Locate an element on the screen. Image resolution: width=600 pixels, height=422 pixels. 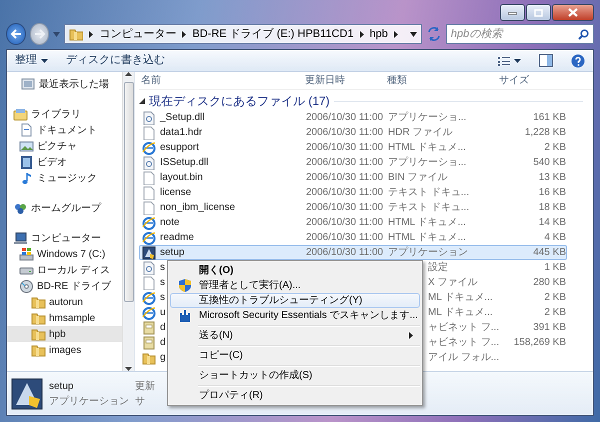
file-name: _Setup.dll is located at coordinates (182, 118).